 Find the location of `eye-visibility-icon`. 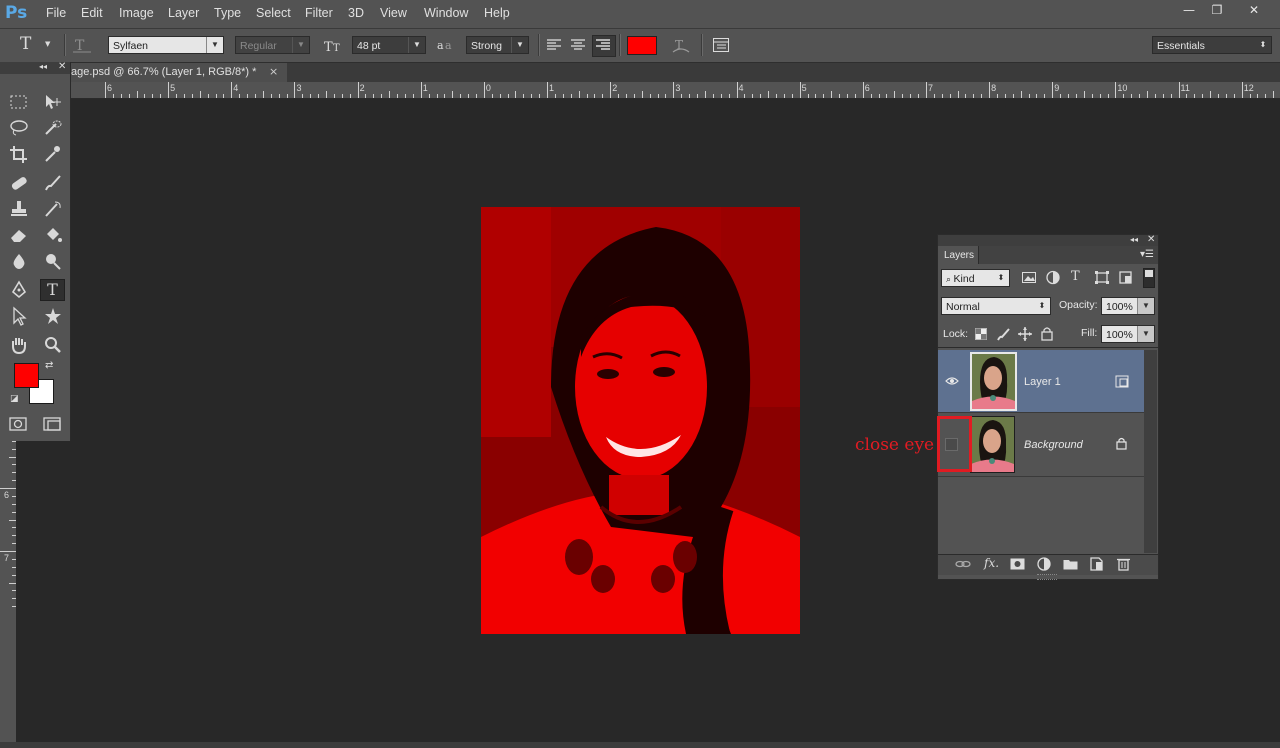

eye-visibility-icon is located at coordinates (952, 381).